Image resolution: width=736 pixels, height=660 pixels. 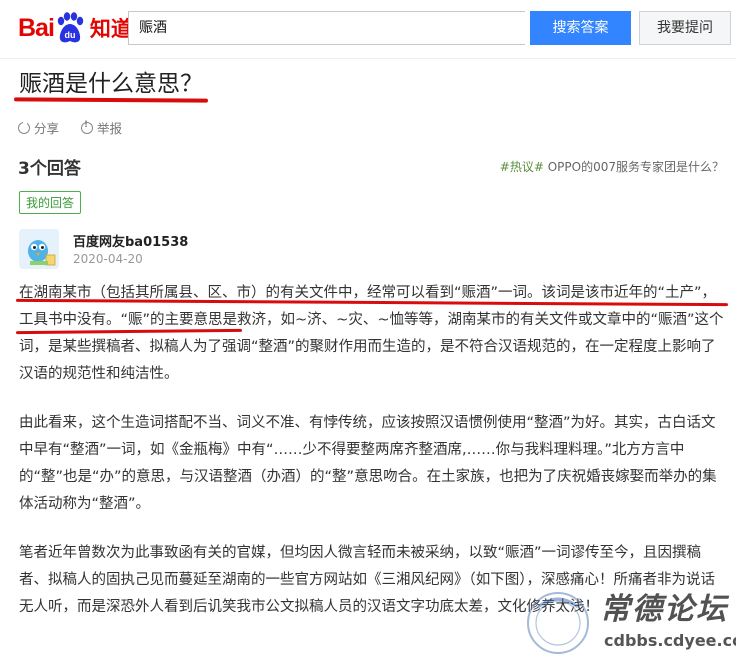 What do you see at coordinates (664, 609) in the screenshot?
I see `watermark-text: 常德论坛` at bounding box center [664, 609].